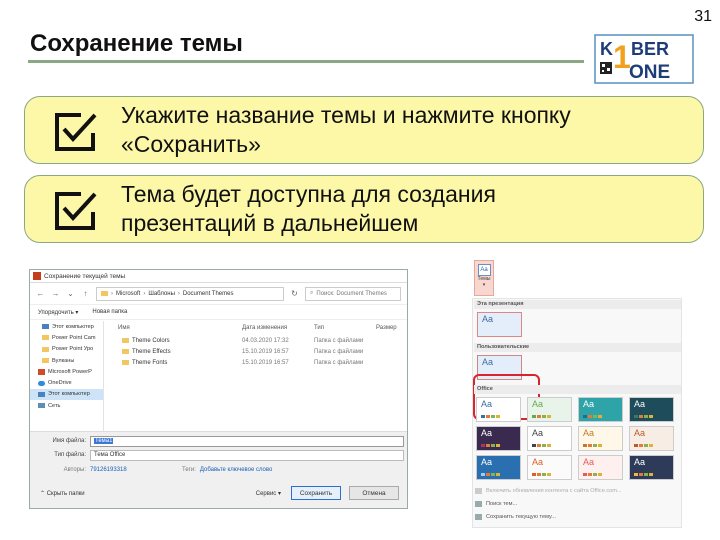 This screenshot has width=720, height=540. What do you see at coordinates (176, 352) in the screenshot?
I see `file-name: Theme Effects` at bounding box center [176, 352].